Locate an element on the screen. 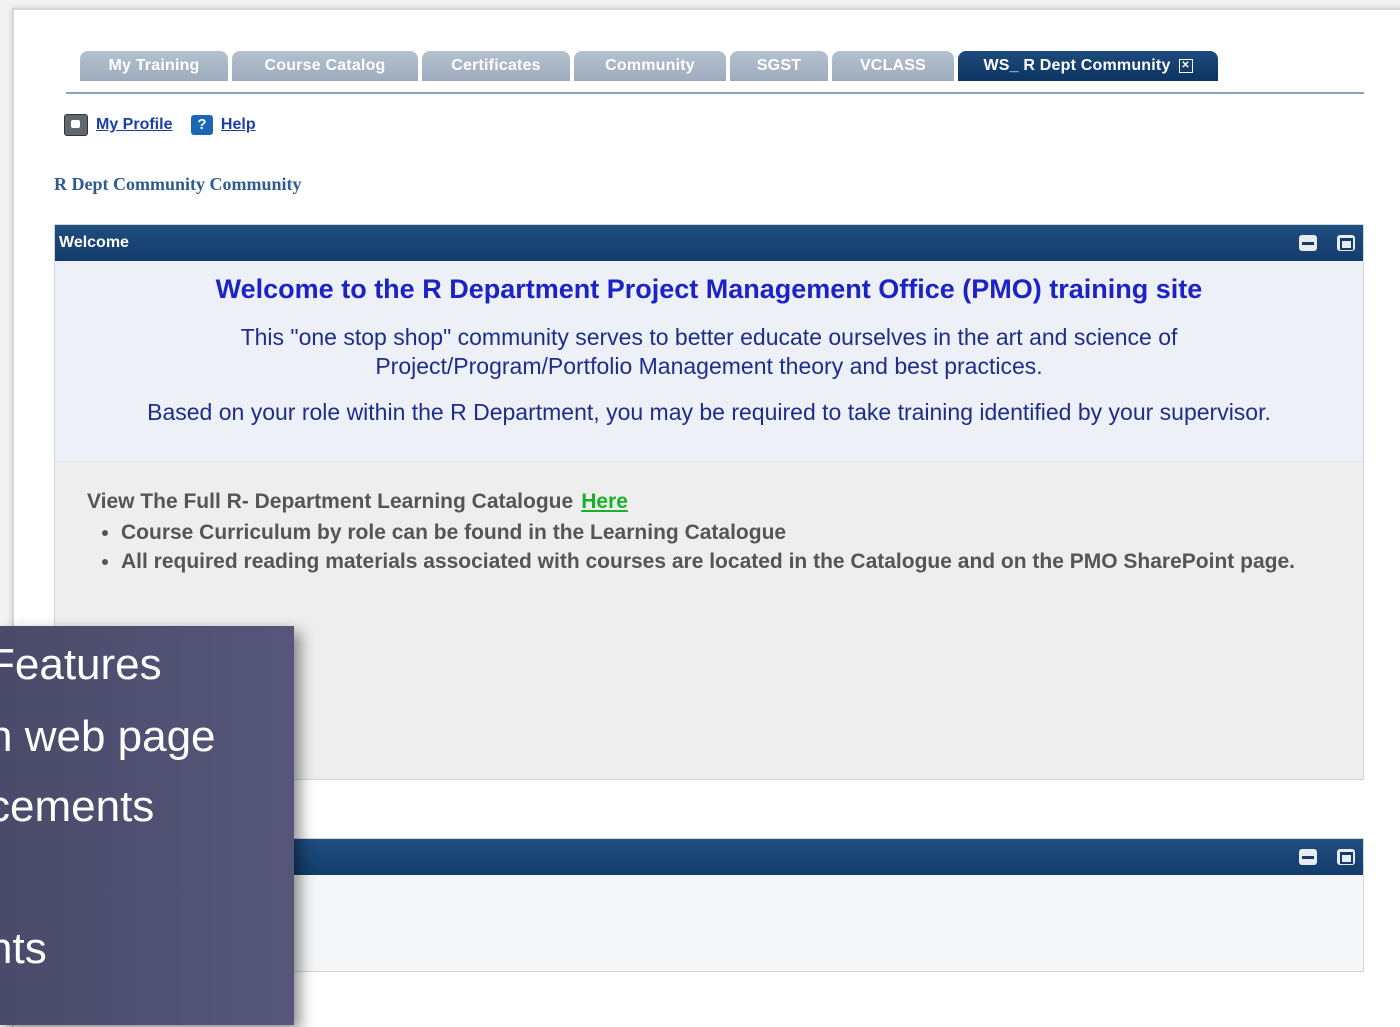  tab-ws-r-dept-community: WS_ R Dept Community ✕ is located at coordinates (1088, 66).